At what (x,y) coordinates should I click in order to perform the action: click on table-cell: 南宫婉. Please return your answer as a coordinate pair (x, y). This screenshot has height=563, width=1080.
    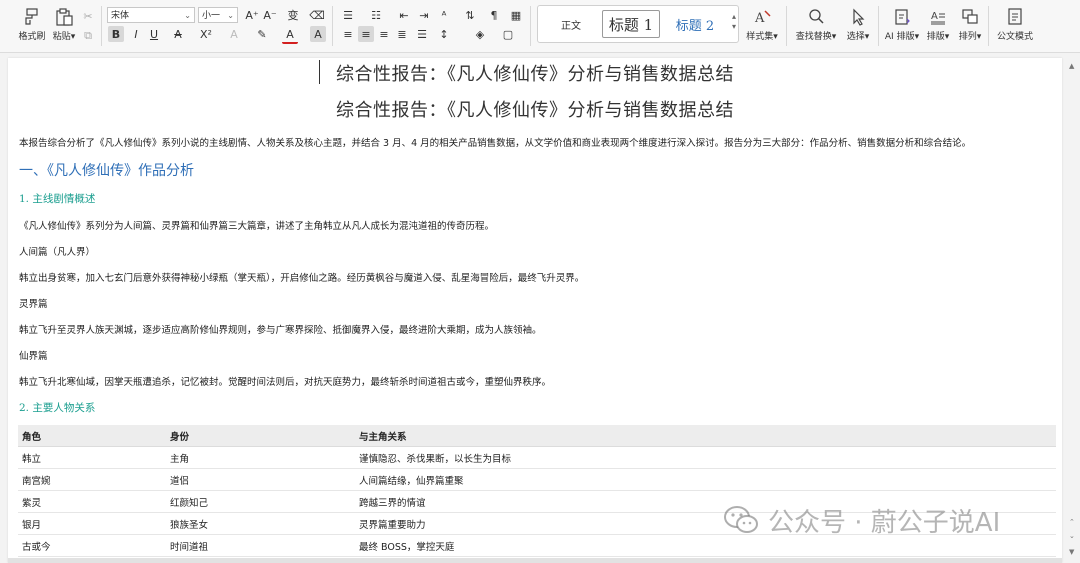
    Looking at the image, I should click on (92, 479).